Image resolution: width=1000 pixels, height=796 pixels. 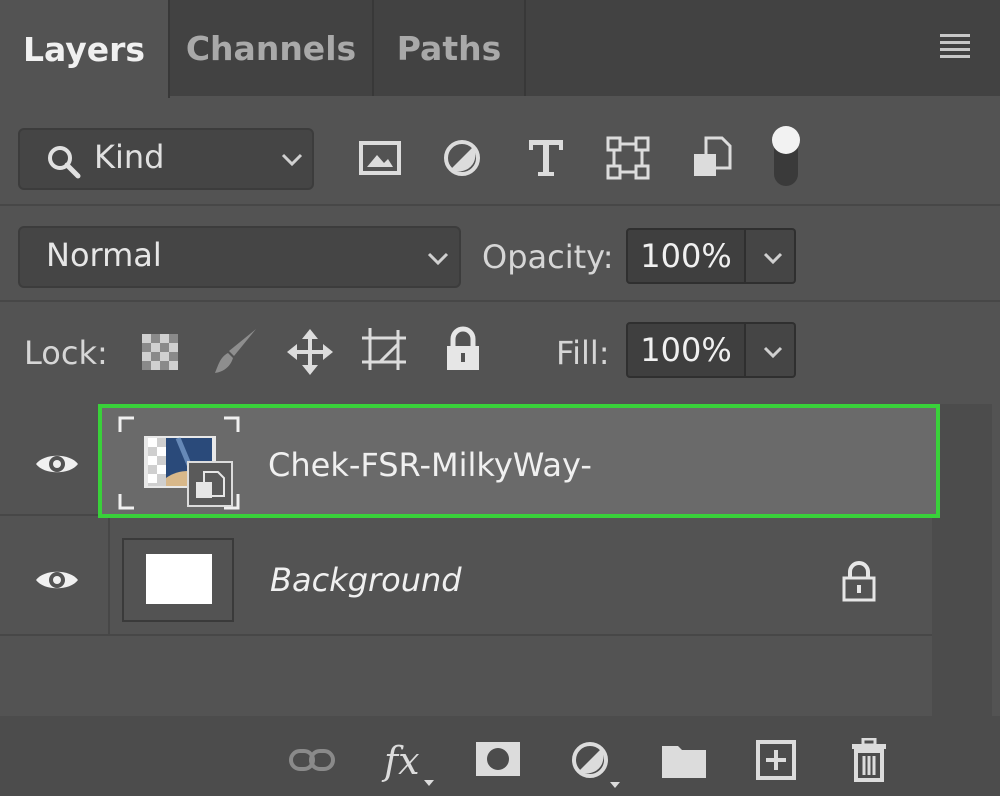 I want to click on lock-all-icon, so click(x=463, y=349).